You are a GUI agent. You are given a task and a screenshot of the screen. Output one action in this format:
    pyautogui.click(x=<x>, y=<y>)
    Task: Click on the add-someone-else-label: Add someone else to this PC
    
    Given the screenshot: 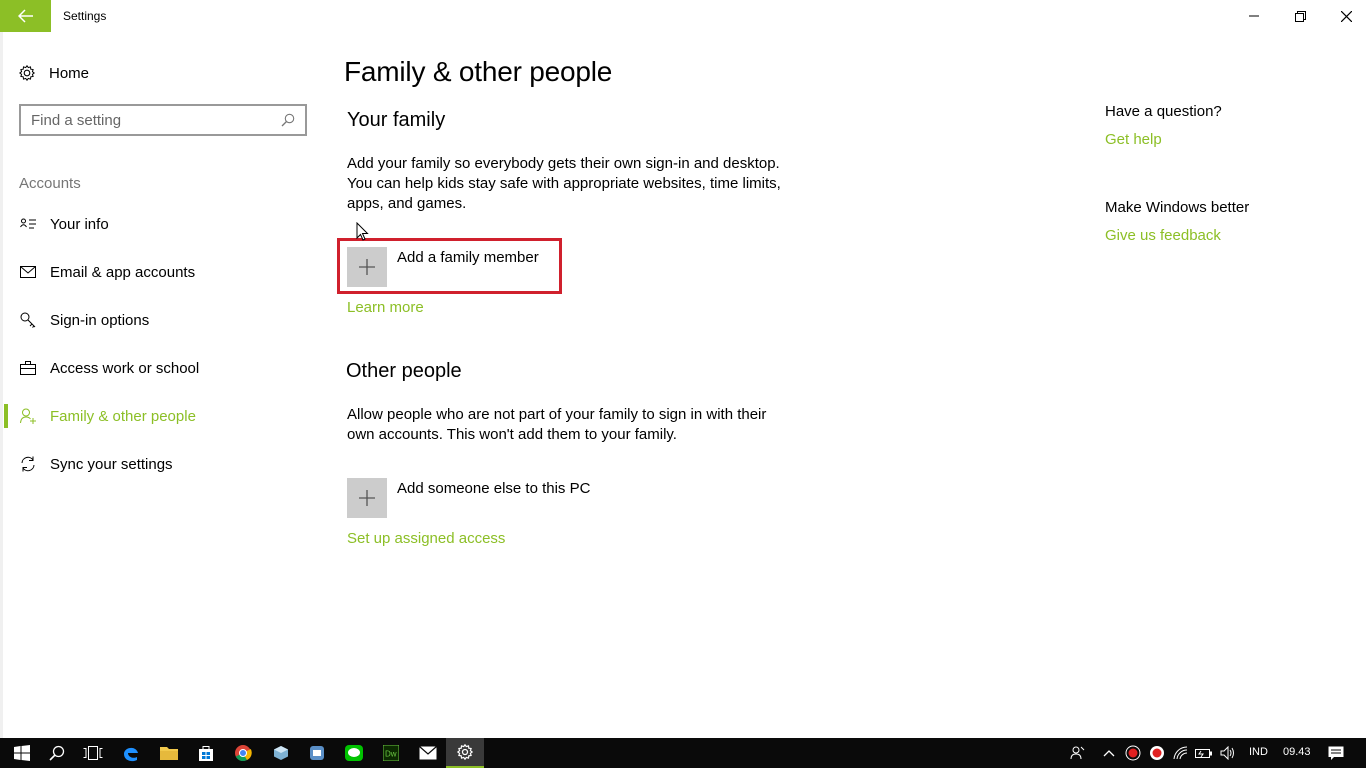 What is the action you would take?
    pyautogui.click(x=494, y=488)
    